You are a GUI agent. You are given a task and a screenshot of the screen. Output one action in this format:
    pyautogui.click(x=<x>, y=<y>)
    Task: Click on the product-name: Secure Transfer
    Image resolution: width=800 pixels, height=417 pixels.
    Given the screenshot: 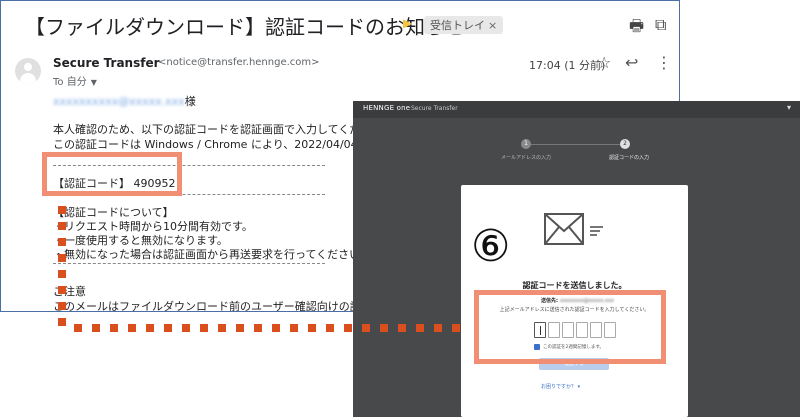 What is the action you would take?
    pyautogui.click(x=434, y=108)
    